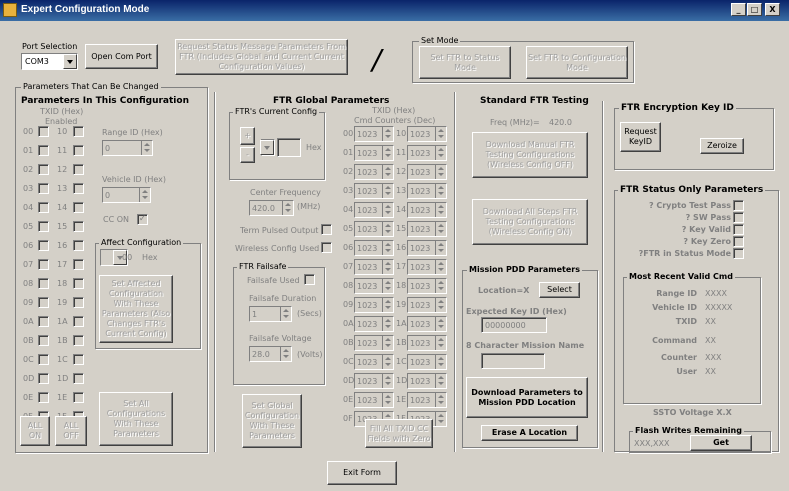 The width and height of the screenshot is (789, 491). I want to click on term-pulsed-output-checkbox, so click(326, 229).